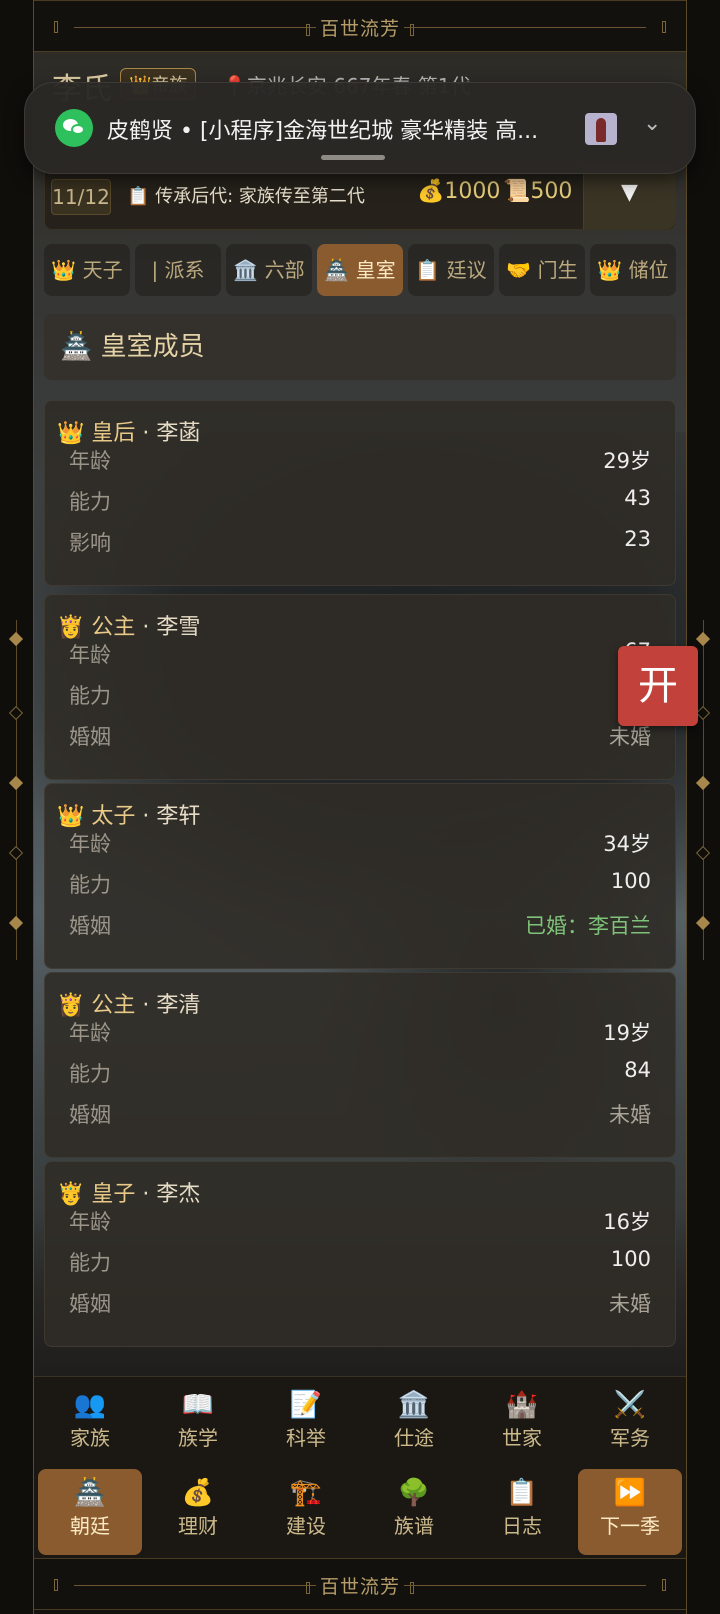 This screenshot has height=1614, width=720. Describe the element at coordinates (306, 1512) in the screenshot. I see `nav-build: 🏗️ 建设` at that location.